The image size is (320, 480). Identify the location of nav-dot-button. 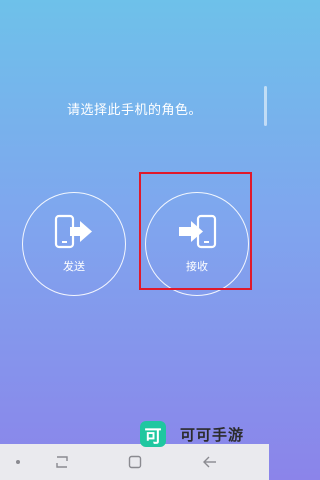
(18, 462).